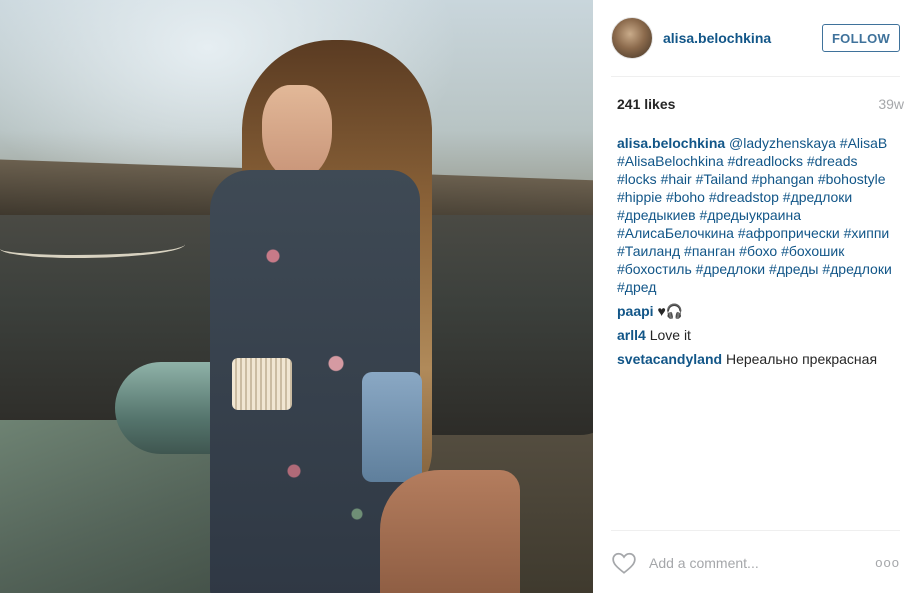 The image size is (911, 594). What do you see at coordinates (742, 38) in the screenshot?
I see `header-username: alisa.belochkina` at bounding box center [742, 38].